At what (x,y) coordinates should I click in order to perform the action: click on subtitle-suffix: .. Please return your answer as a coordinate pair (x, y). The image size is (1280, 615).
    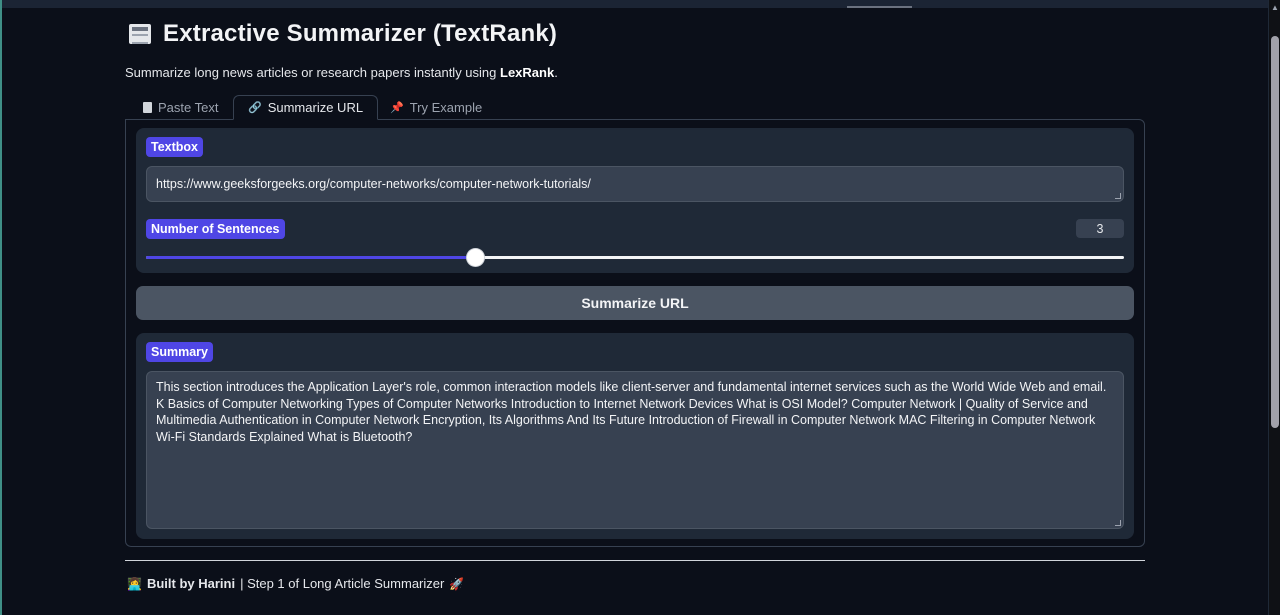
    Looking at the image, I should click on (556, 72).